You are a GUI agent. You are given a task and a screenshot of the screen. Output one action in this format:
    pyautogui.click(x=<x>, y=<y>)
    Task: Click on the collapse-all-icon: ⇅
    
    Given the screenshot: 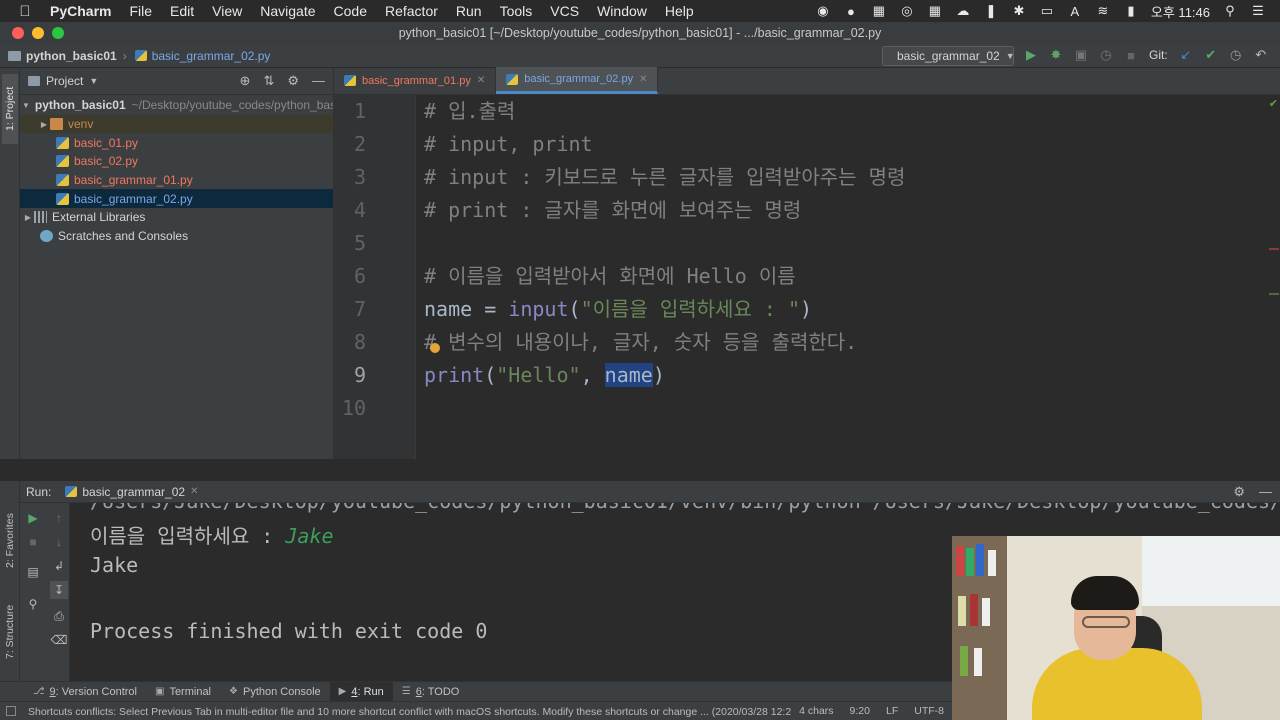 What is the action you would take?
    pyautogui.click(x=268, y=81)
    